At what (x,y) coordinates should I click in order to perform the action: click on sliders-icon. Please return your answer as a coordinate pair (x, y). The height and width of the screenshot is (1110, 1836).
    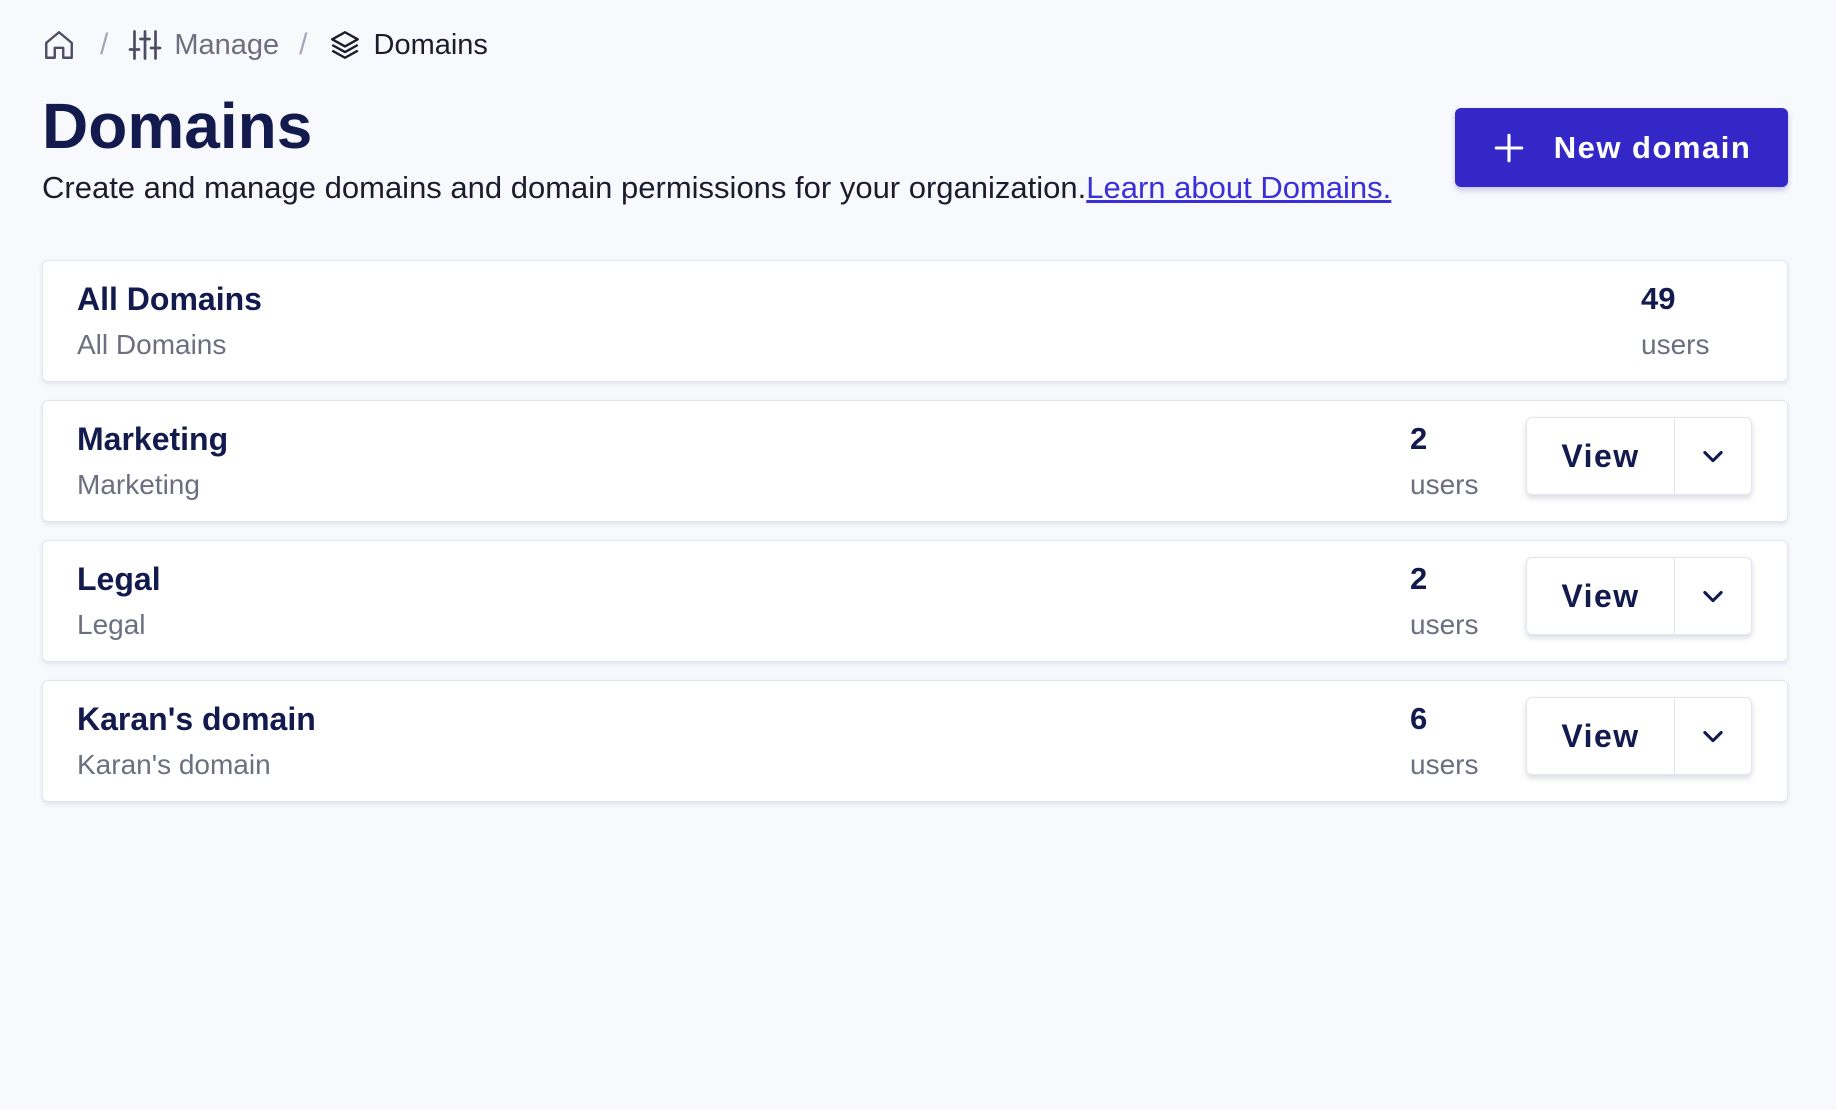
    Looking at the image, I should click on (145, 45).